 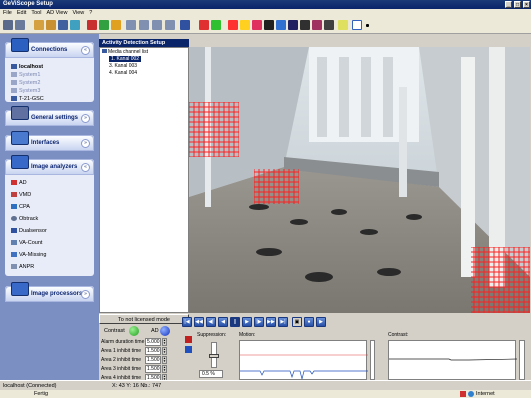 What do you see at coordinates (7, 13) in the screenshot?
I see `menu-file: File` at bounding box center [7, 13].